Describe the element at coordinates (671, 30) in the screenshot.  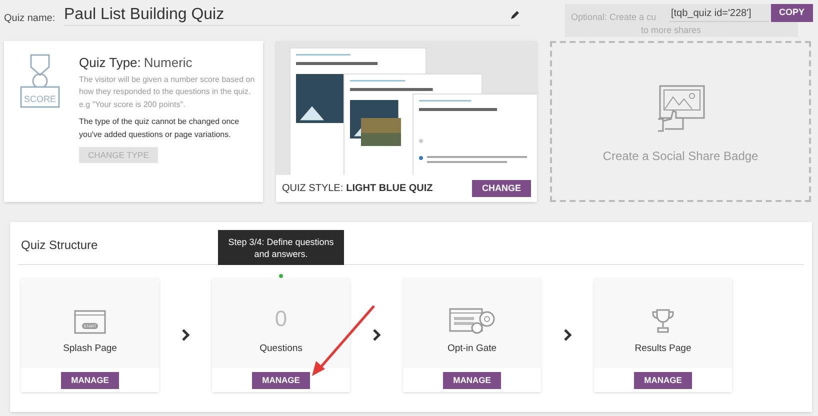
I see `hint-text: to more shares` at that location.